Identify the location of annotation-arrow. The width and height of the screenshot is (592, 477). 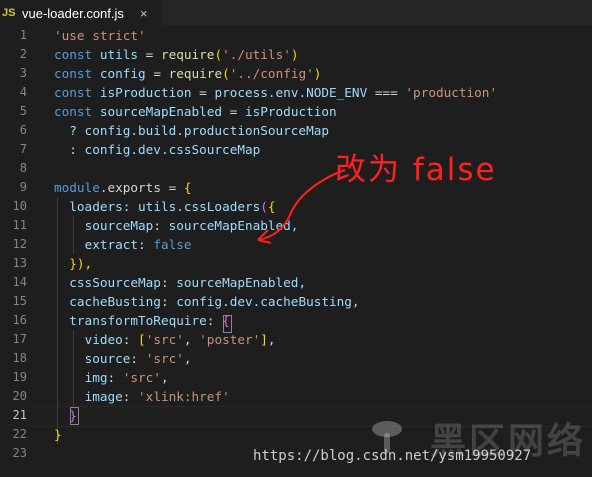
(301, 206).